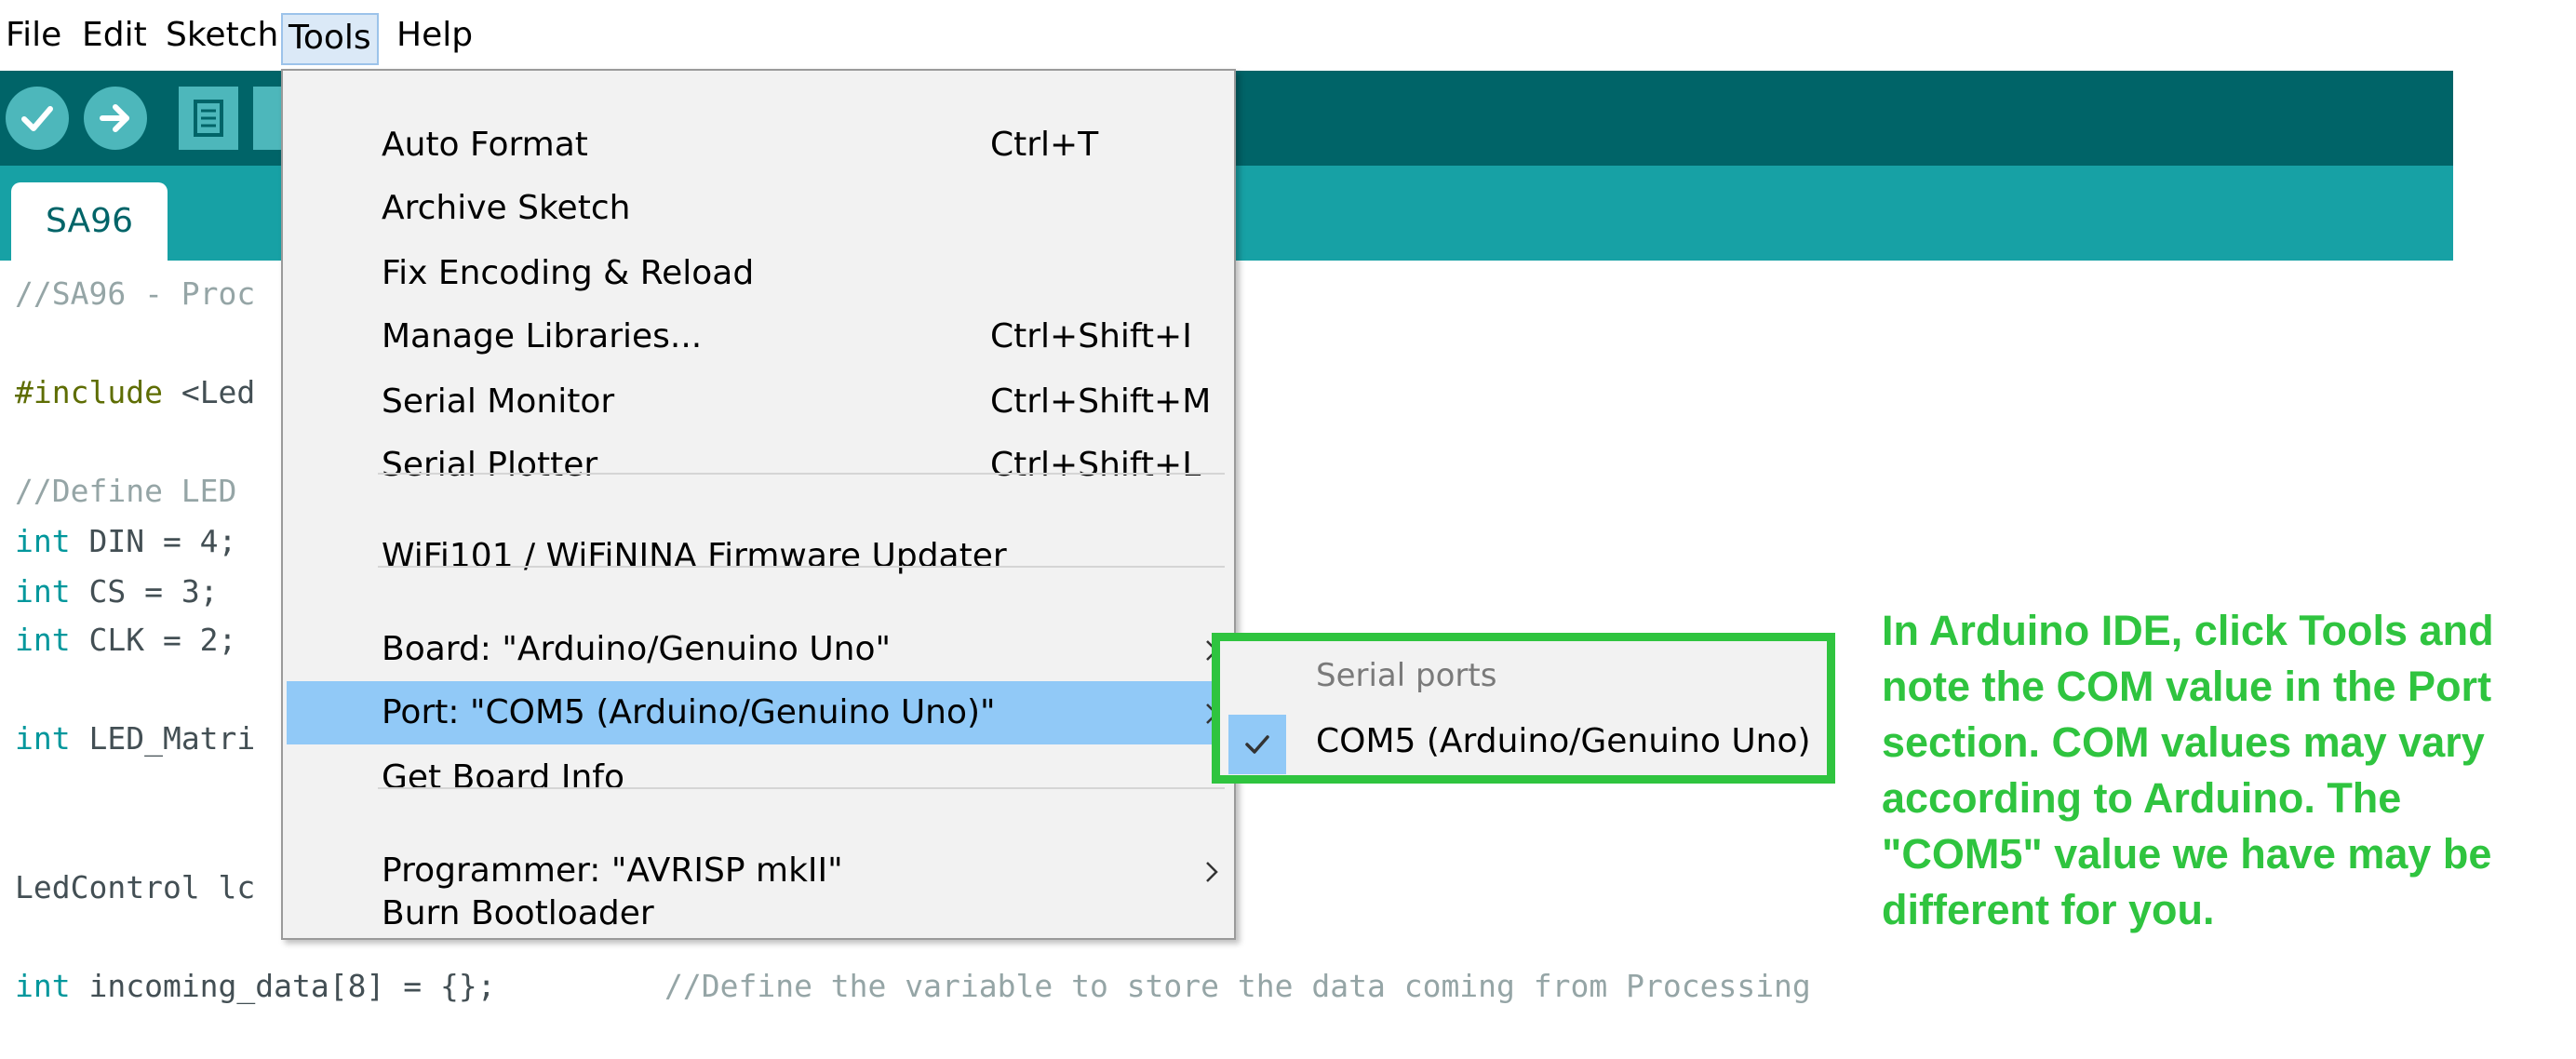  Describe the element at coordinates (126, 491) in the screenshot. I see `code-line: //Define LED` at that location.